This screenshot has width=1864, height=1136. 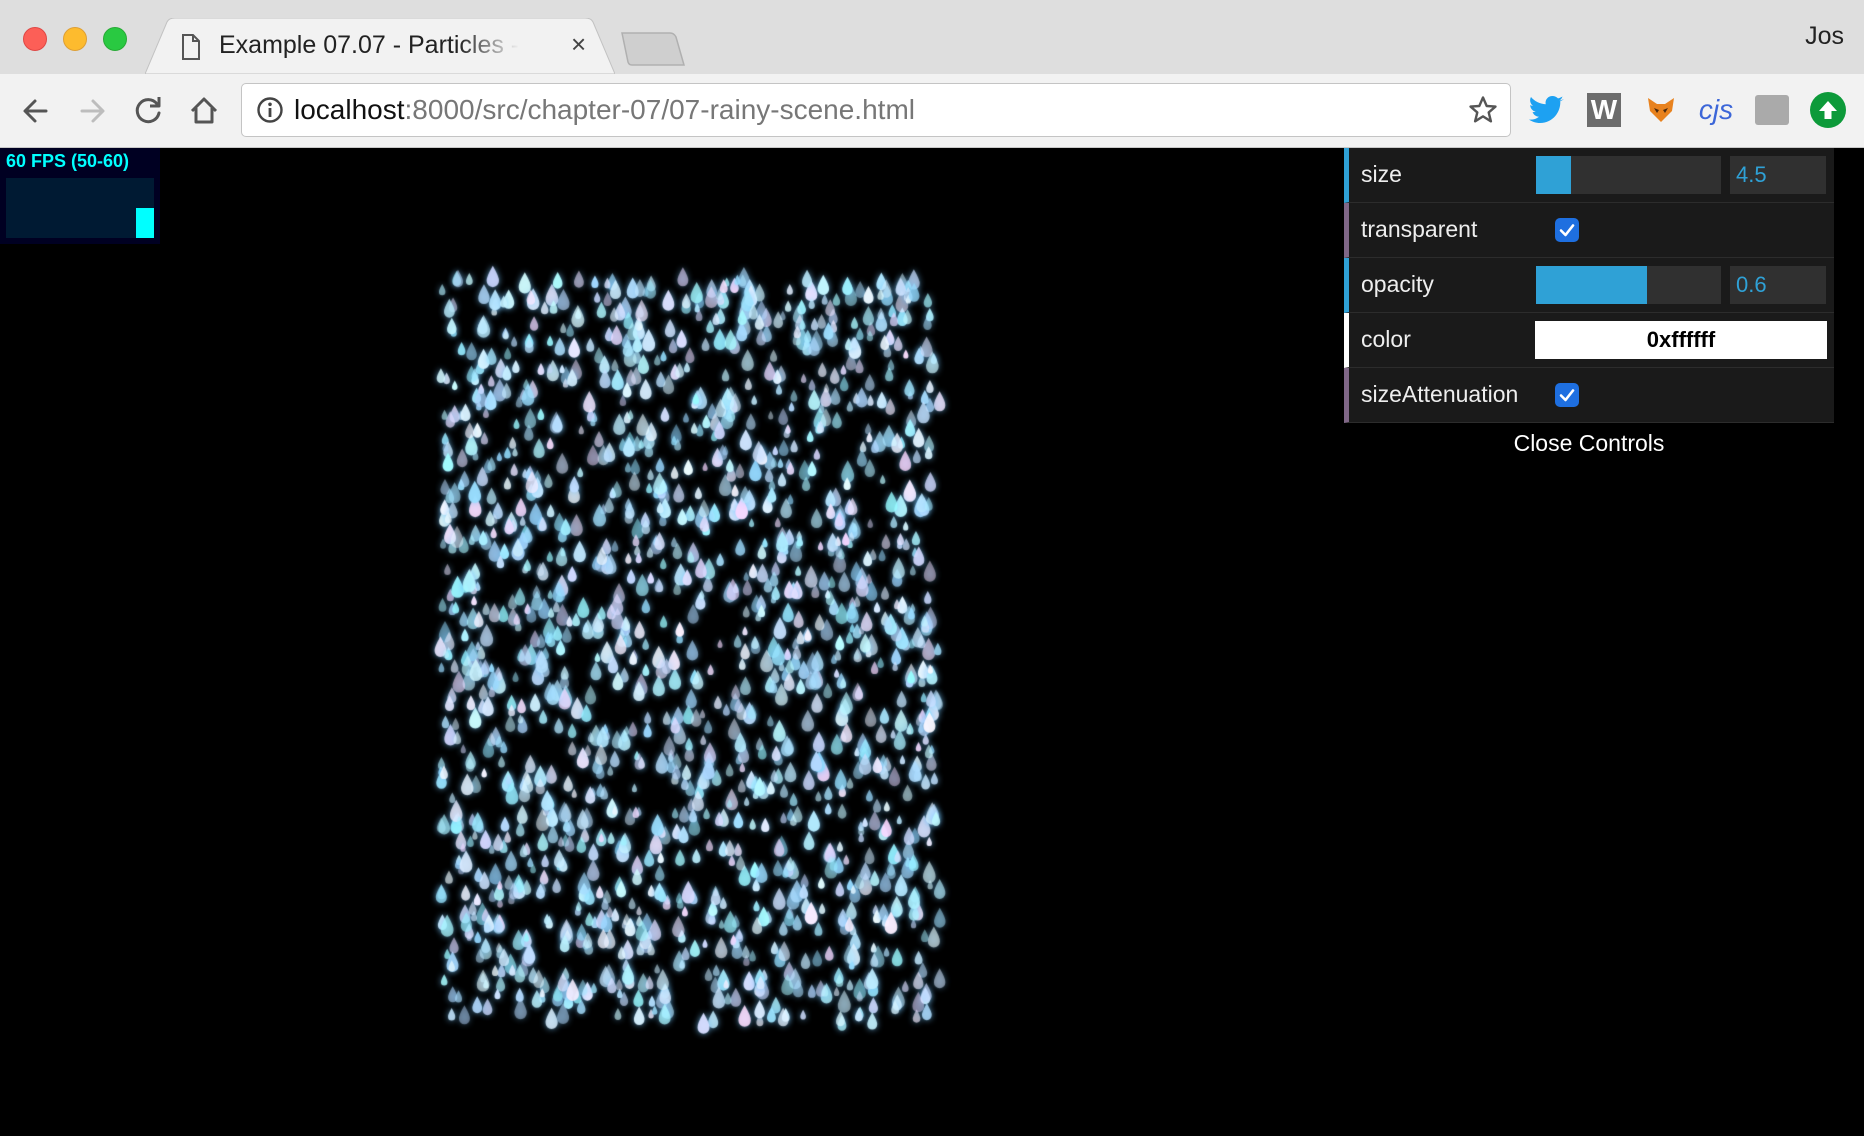 I want to click on document-icon, so click(x=191, y=49).